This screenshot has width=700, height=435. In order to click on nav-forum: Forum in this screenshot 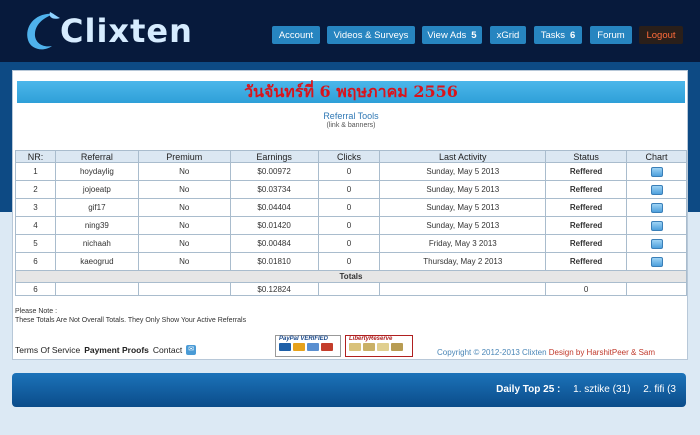, I will do `click(611, 35)`.